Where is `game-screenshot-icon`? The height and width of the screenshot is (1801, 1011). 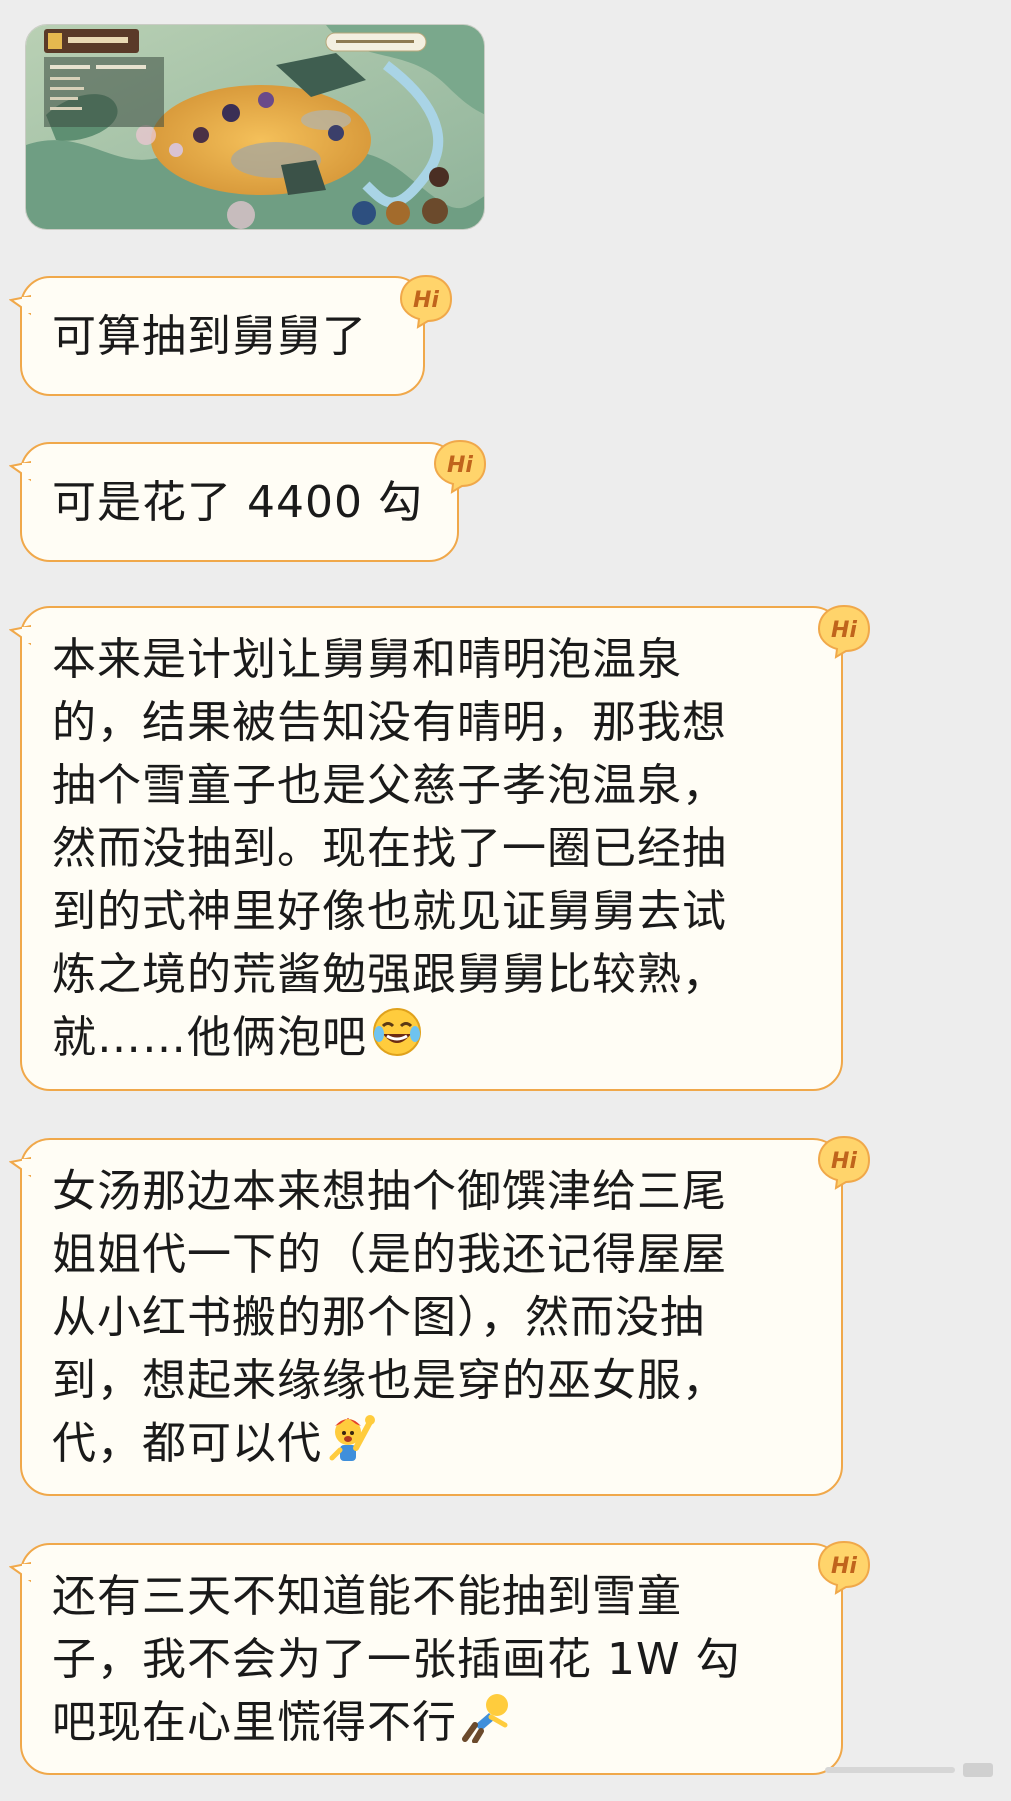
game-screenshot-icon is located at coordinates (255, 127).